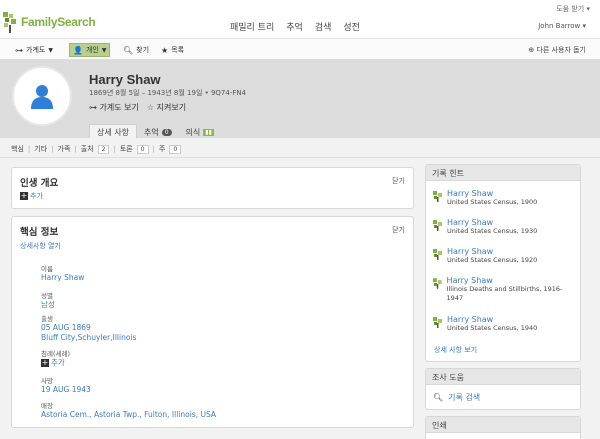 This screenshot has width=600, height=439. What do you see at coordinates (88, 328) in the screenshot?
I see `vital-value: 05 AUG 1869` at bounding box center [88, 328].